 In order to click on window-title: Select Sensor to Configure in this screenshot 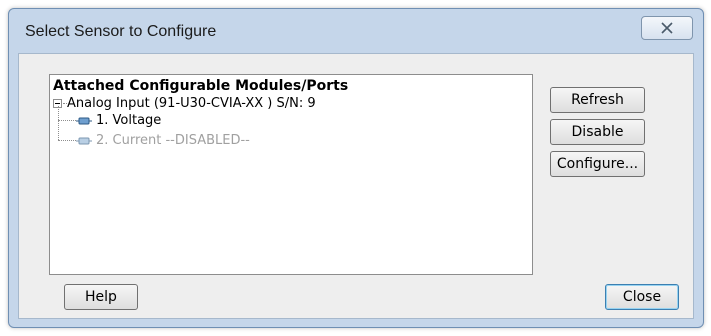, I will do `click(121, 31)`.